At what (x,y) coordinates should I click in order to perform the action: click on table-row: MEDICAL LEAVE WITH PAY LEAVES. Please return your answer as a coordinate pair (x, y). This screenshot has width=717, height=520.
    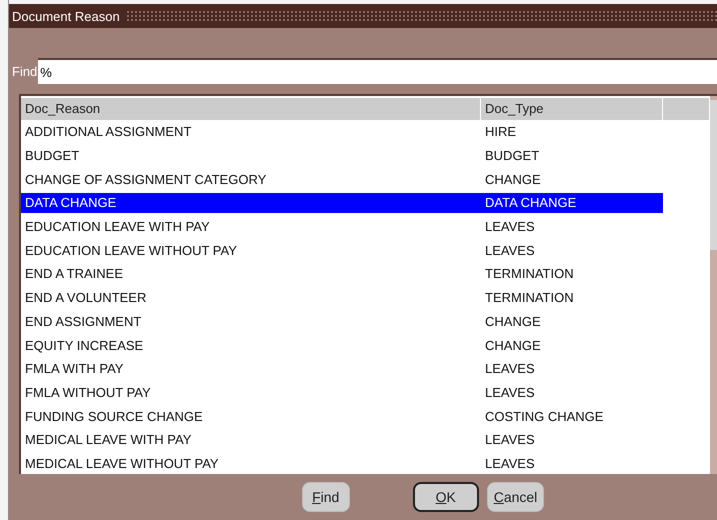
    Looking at the image, I should click on (365, 440).